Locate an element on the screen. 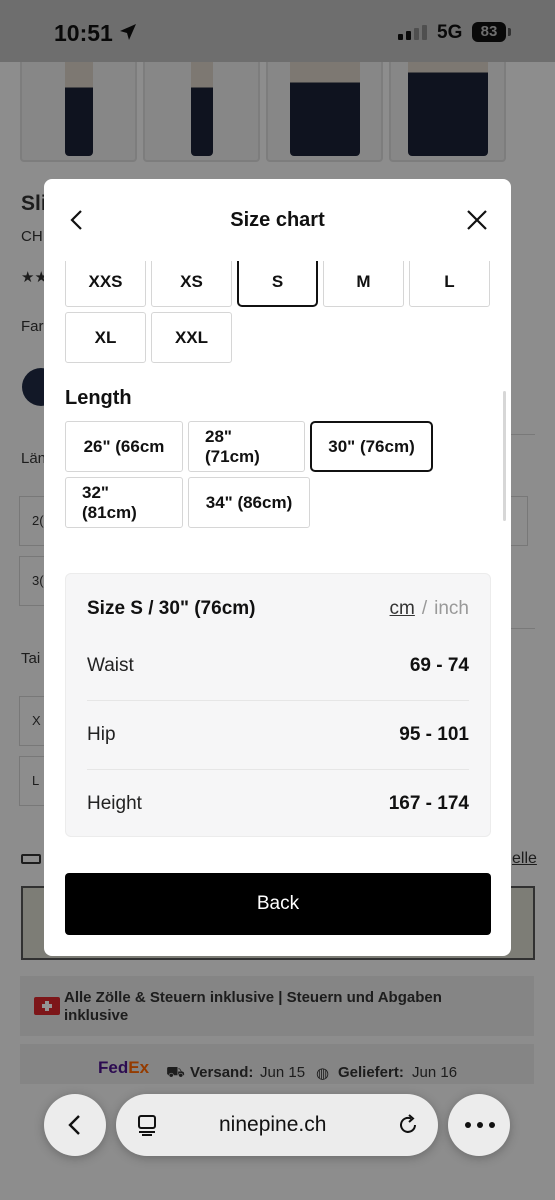 The image size is (555, 1200). length-option-26: 26" (66cm is located at coordinates (124, 446).